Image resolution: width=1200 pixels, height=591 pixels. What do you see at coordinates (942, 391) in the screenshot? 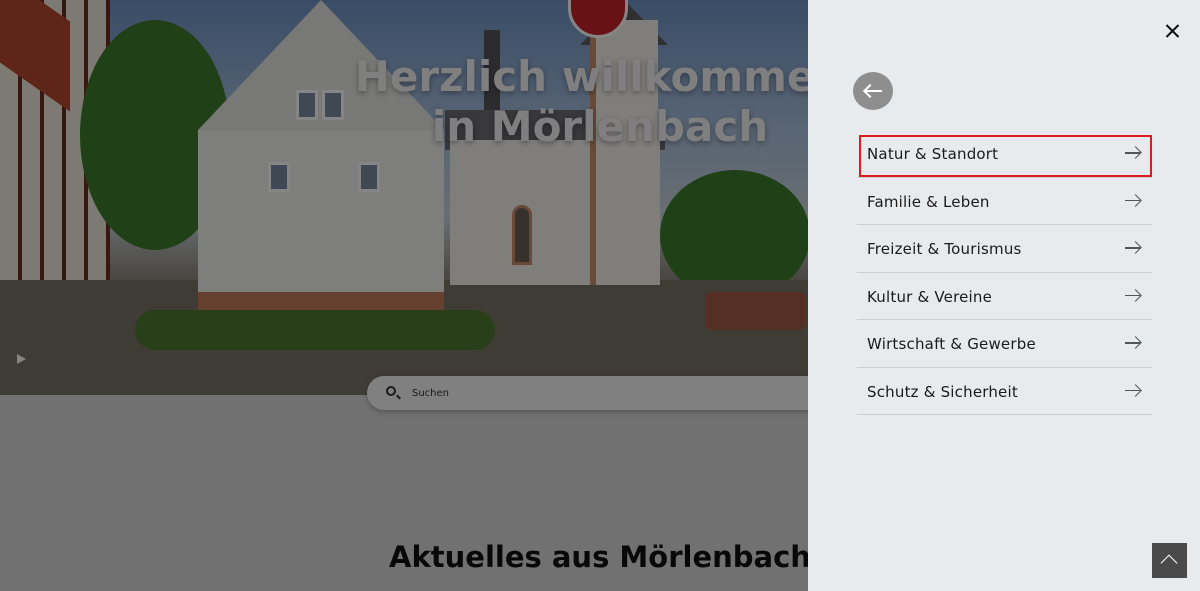
I see `menu-item-label: Schutz & Sicherheit` at bounding box center [942, 391].